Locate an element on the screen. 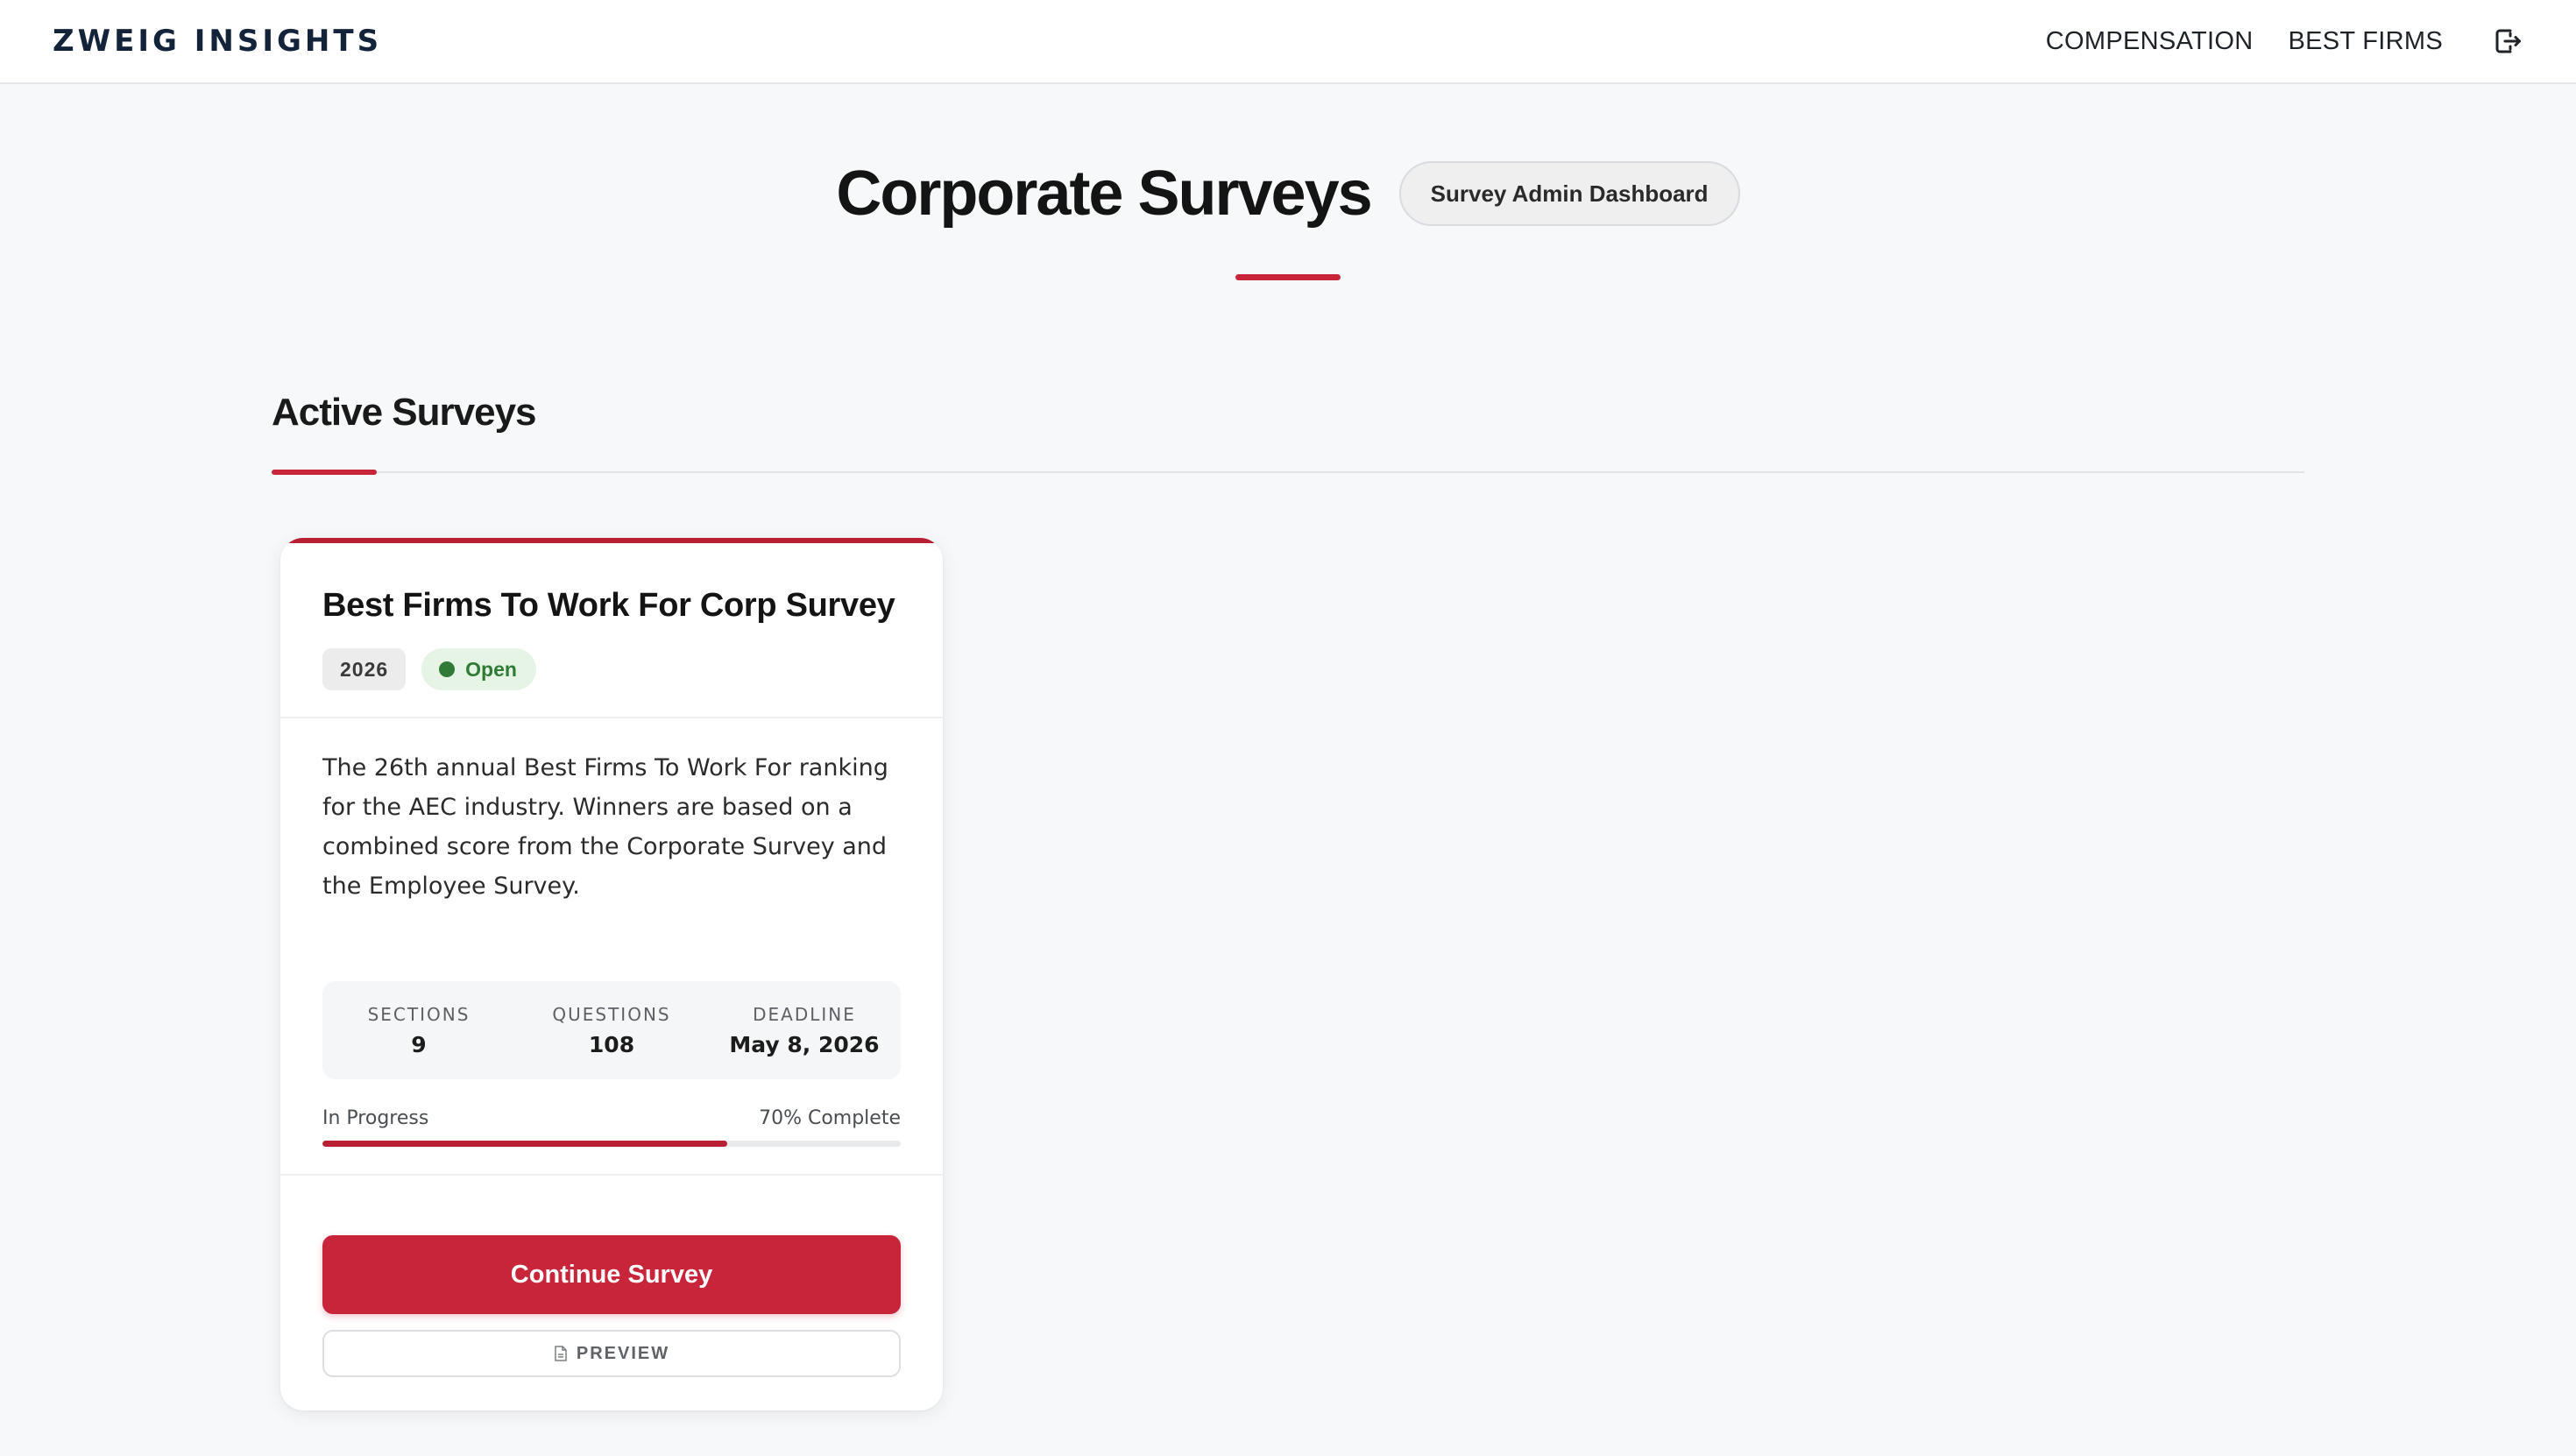 The height and width of the screenshot is (1456, 2576). stat-label: SECTIONS is located at coordinates (419, 1014).